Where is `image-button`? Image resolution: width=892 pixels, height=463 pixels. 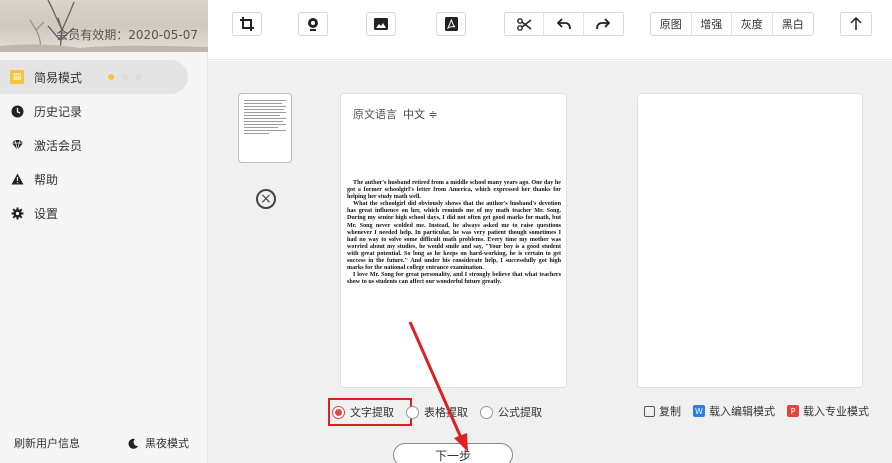 image-button is located at coordinates (381, 24).